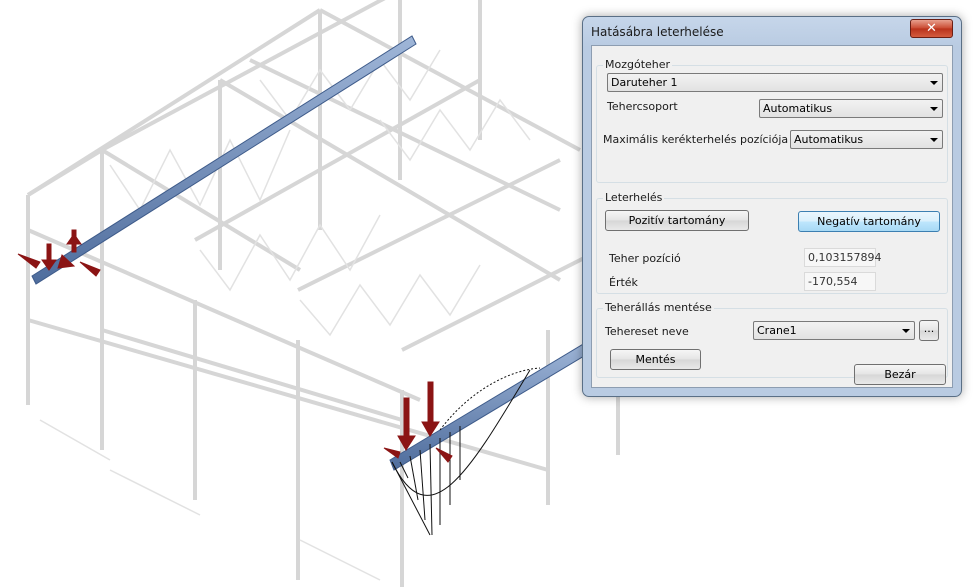 This screenshot has width=980, height=587. What do you see at coordinates (851, 108) in the screenshot?
I see `load-group-select: Automatikus` at bounding box center [851, 108].